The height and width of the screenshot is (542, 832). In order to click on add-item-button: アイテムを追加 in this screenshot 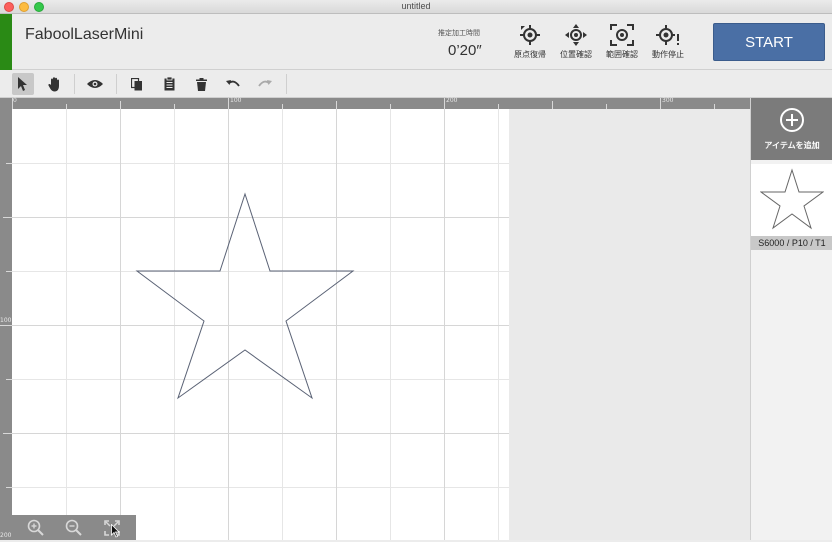, I will do `click(791, 129)`.